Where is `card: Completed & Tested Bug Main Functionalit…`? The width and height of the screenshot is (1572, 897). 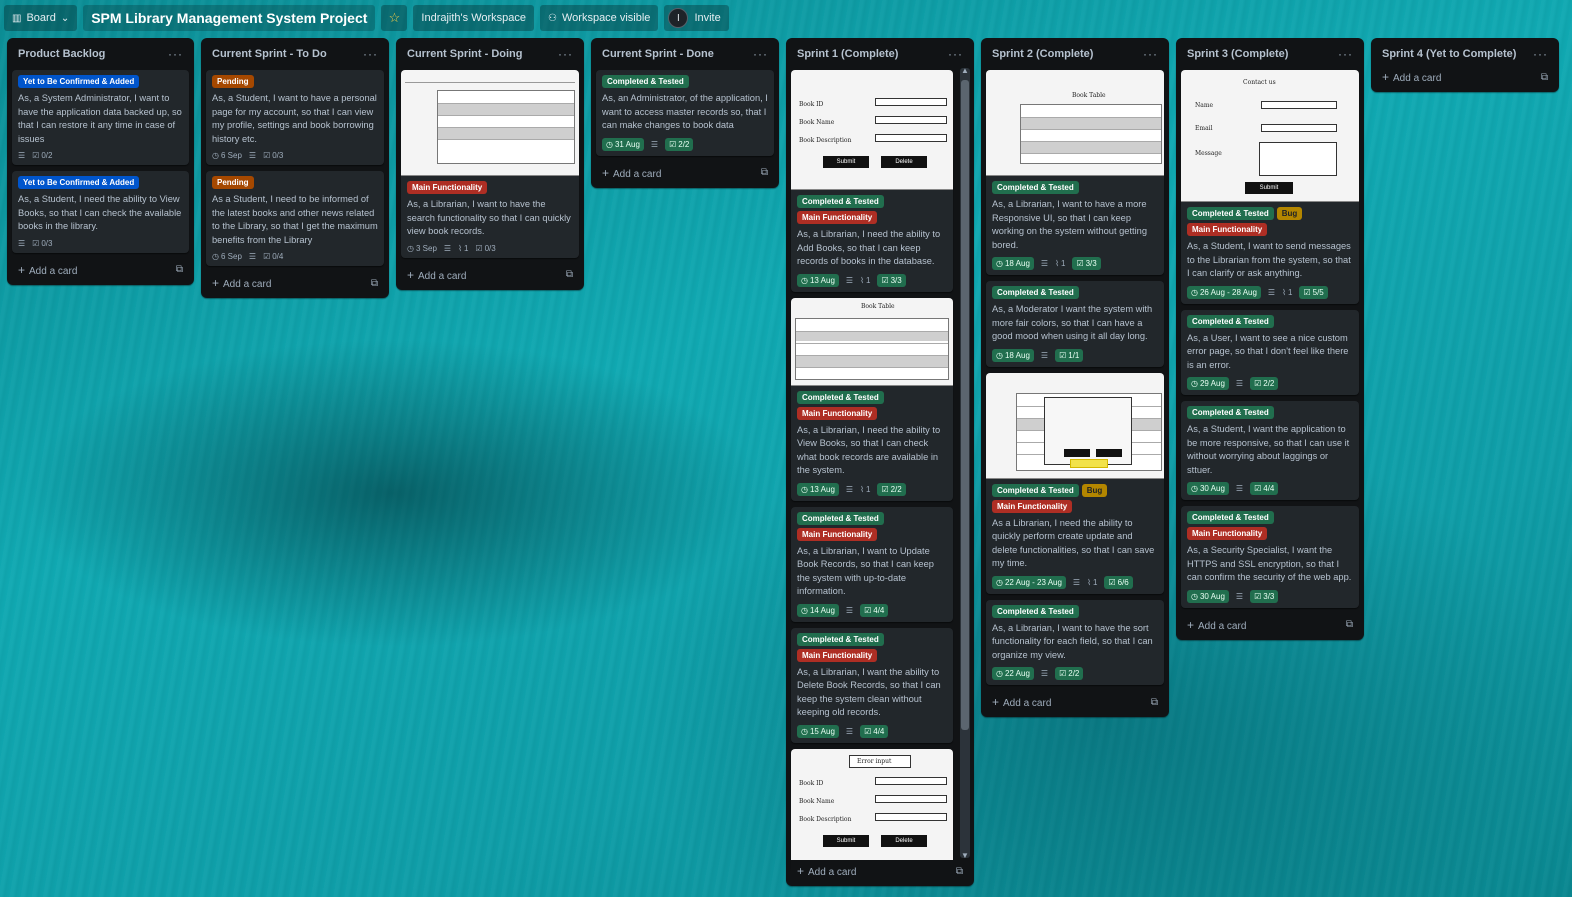
card: Completed & Tested Bug Main Functionalit… is located at coordinates (1075, 483).